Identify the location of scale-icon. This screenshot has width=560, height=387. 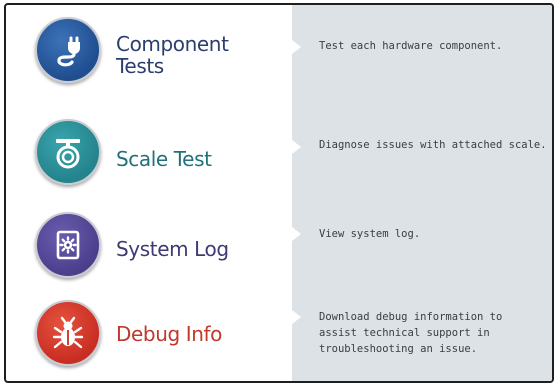
(68, 152).